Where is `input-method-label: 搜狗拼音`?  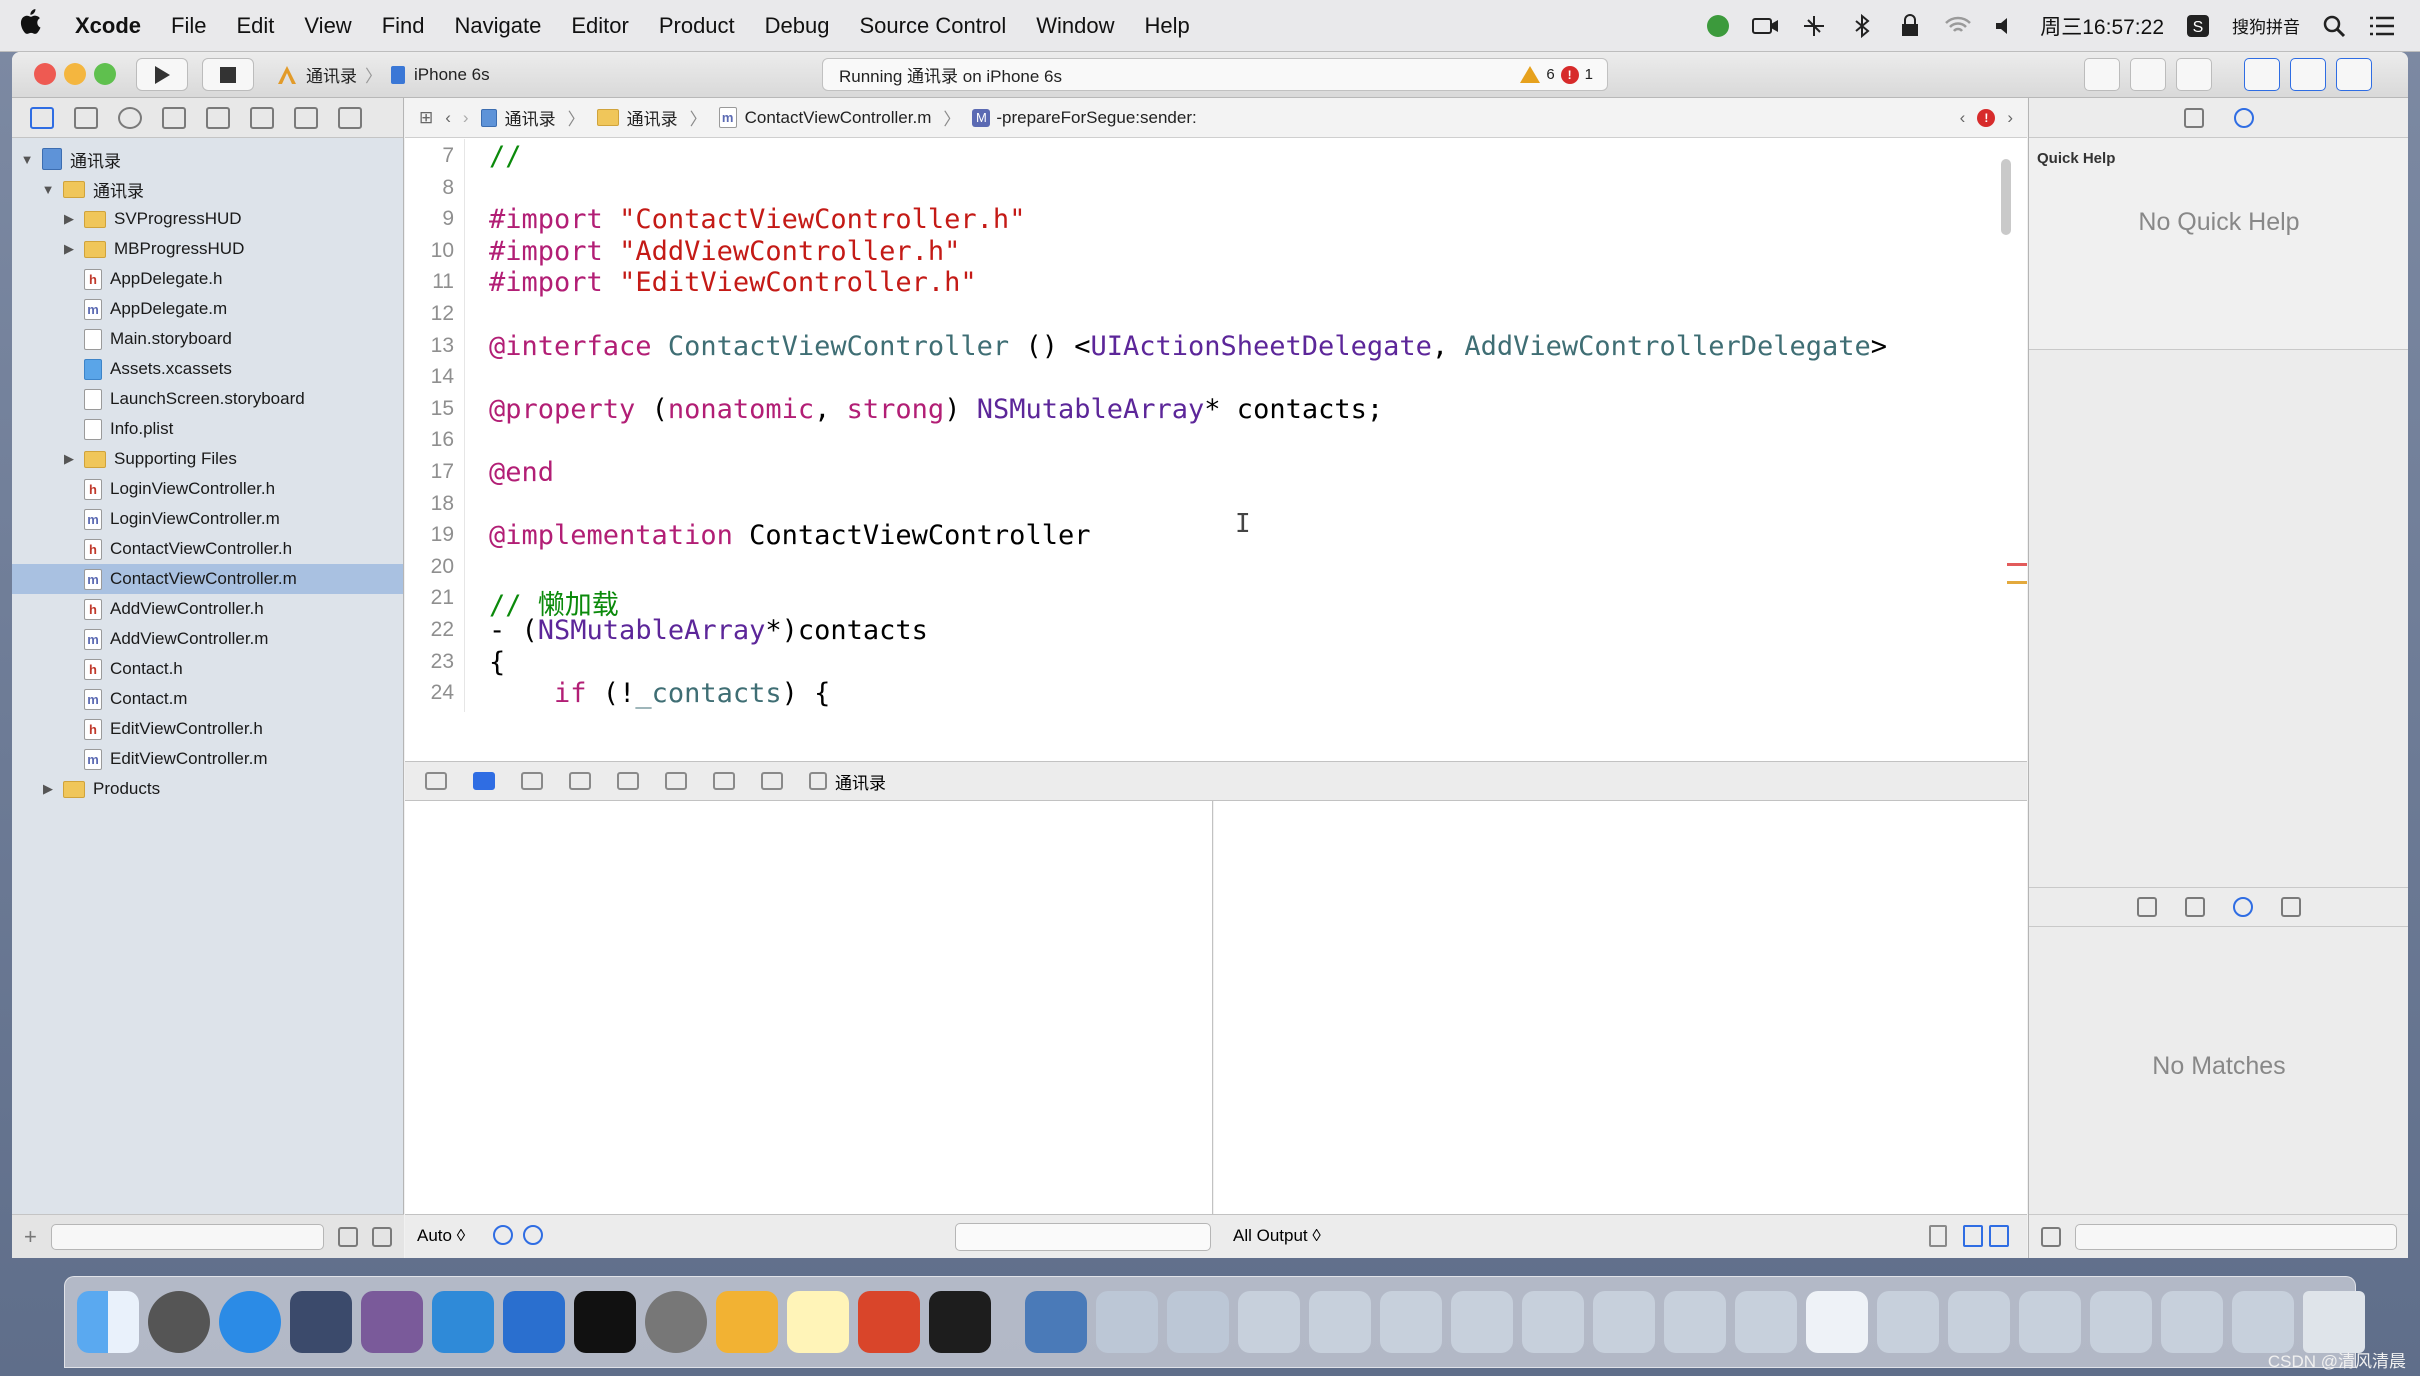
input-method-label: 搜狗拼音 is located at coordinates (2266, 25).